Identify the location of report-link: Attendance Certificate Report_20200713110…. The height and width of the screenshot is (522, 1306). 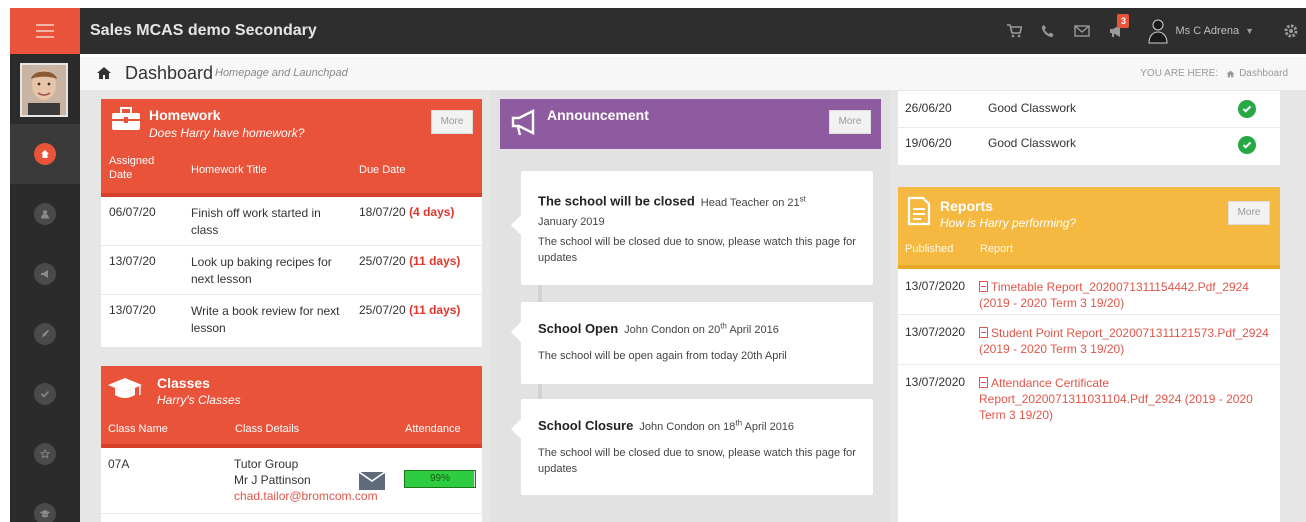
(1124, 399).